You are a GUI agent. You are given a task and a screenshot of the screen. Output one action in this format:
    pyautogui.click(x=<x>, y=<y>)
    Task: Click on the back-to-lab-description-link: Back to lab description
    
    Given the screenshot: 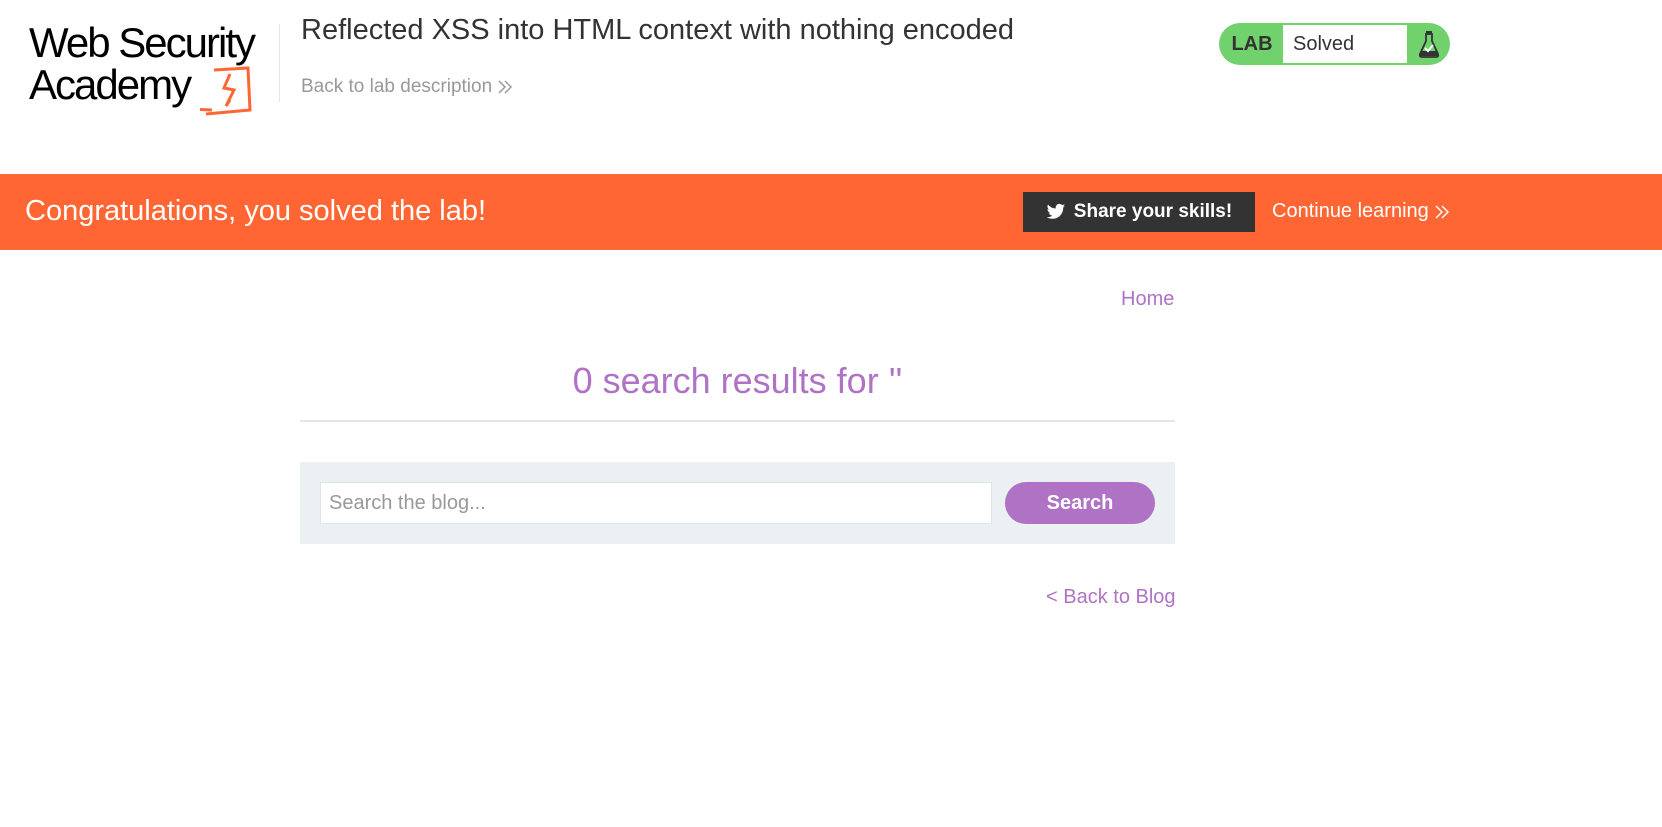 What is the action you would take?
    pyautogui.click(x=407, y=87)
    